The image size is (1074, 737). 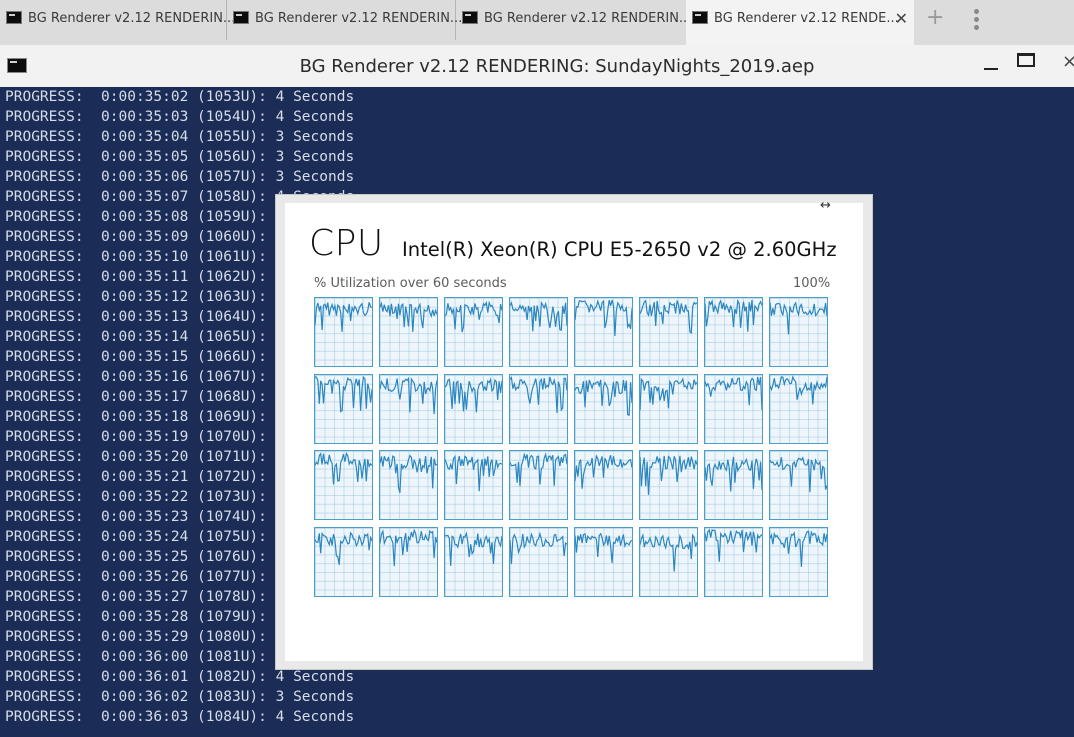 I want to click on console-line: PROGRESS: 0:00:35:29 (1080U):, so click(x=136, y=637).